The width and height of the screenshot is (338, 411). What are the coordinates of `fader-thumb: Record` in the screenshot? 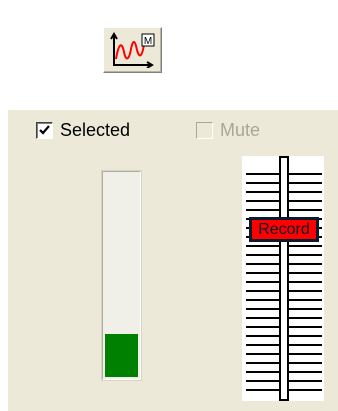 It's located at (284, 229).